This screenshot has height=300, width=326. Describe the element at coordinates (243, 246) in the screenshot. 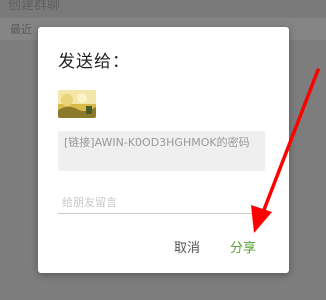

I see `share-button: 分享` at that location.